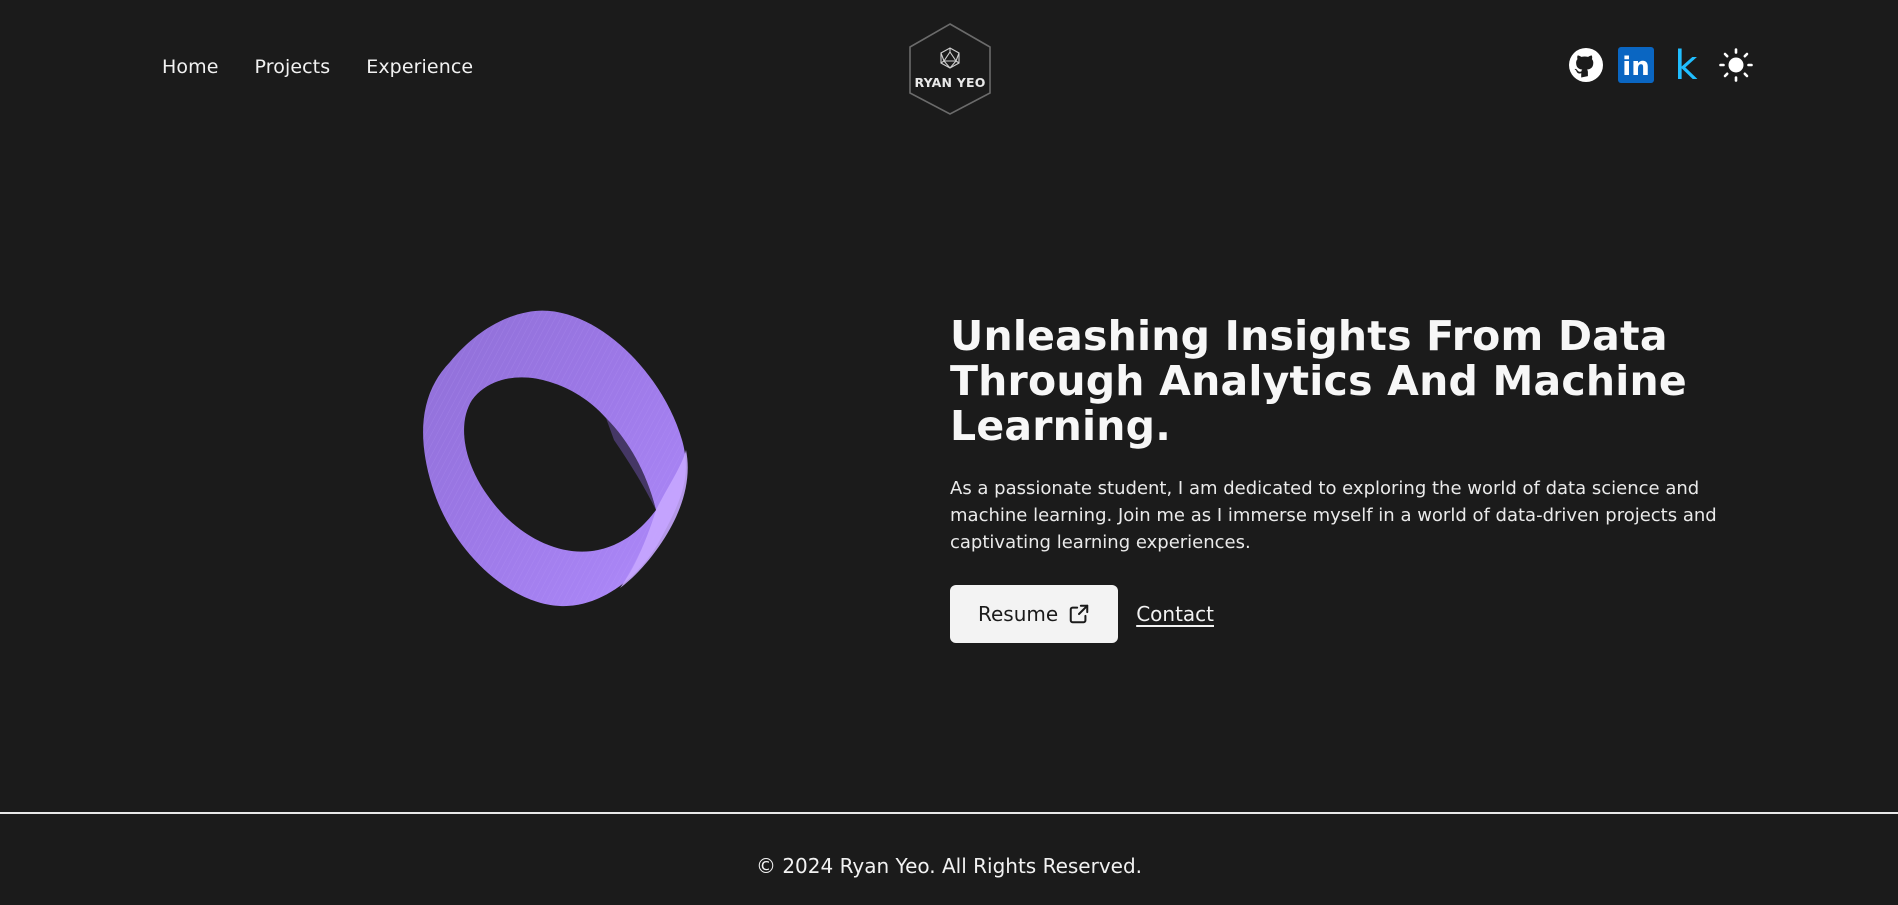  I want to click on mobius-strip-graphic, so click(555, 458).